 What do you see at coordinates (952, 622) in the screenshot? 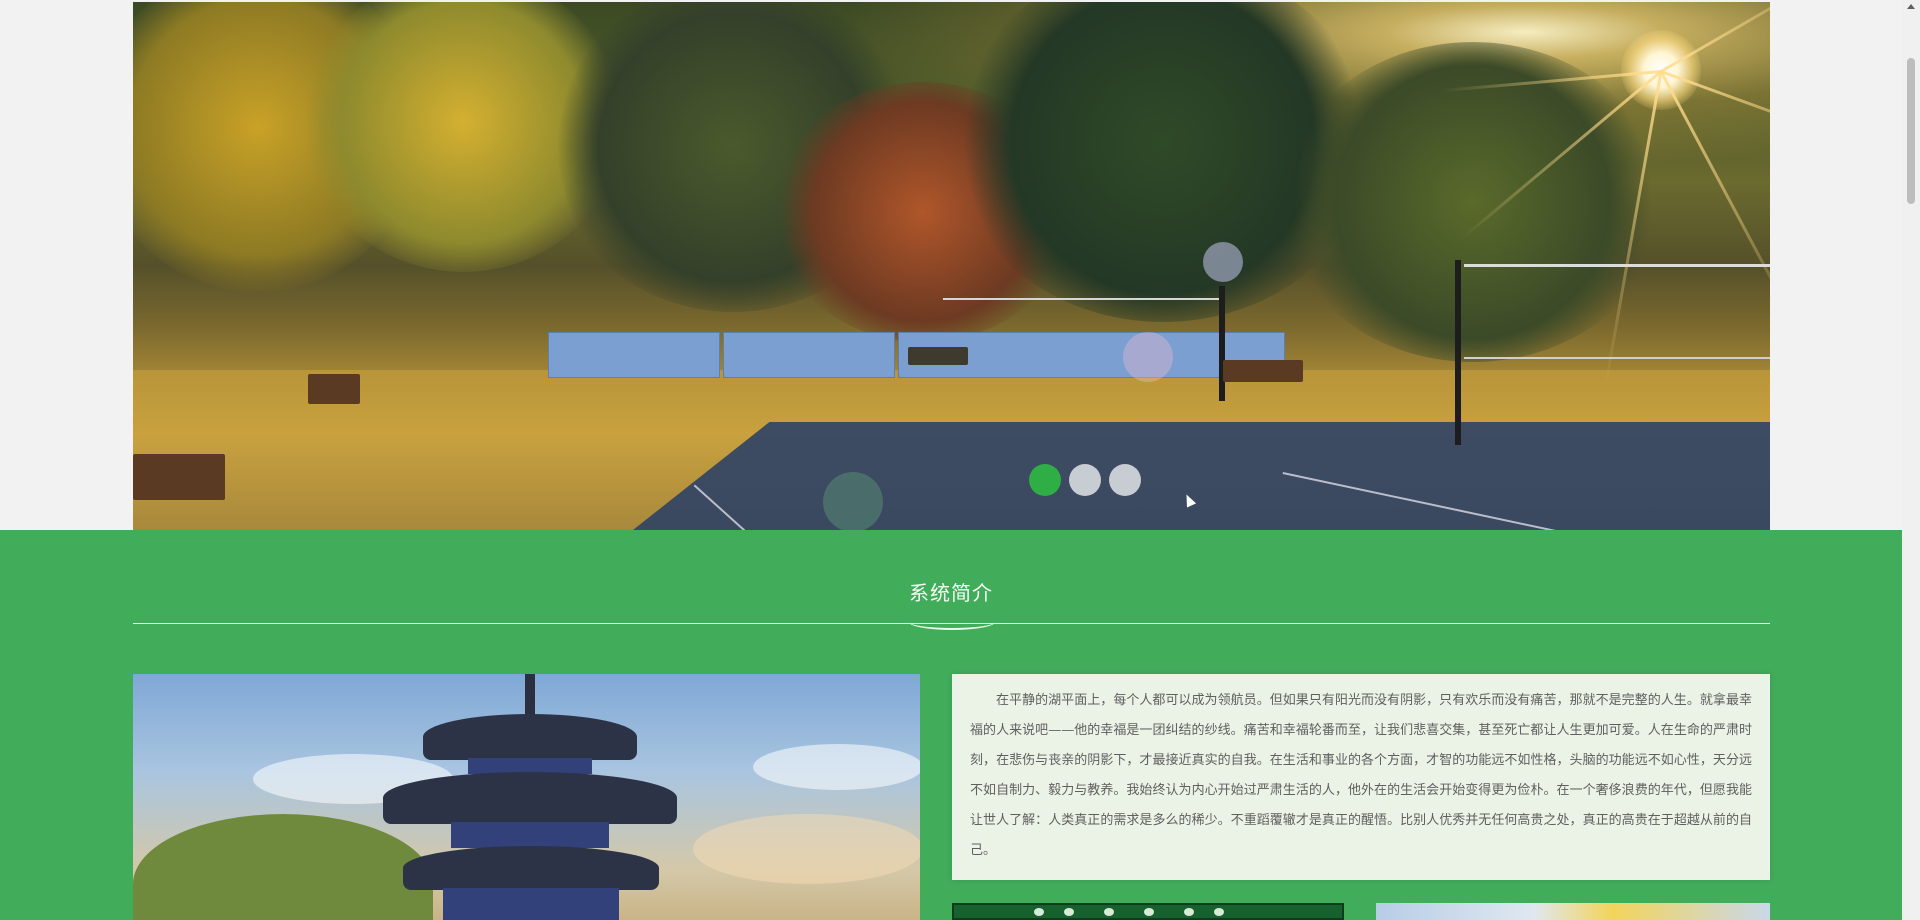
I see `section-divider-ornament` at bounding box center [952, 622].